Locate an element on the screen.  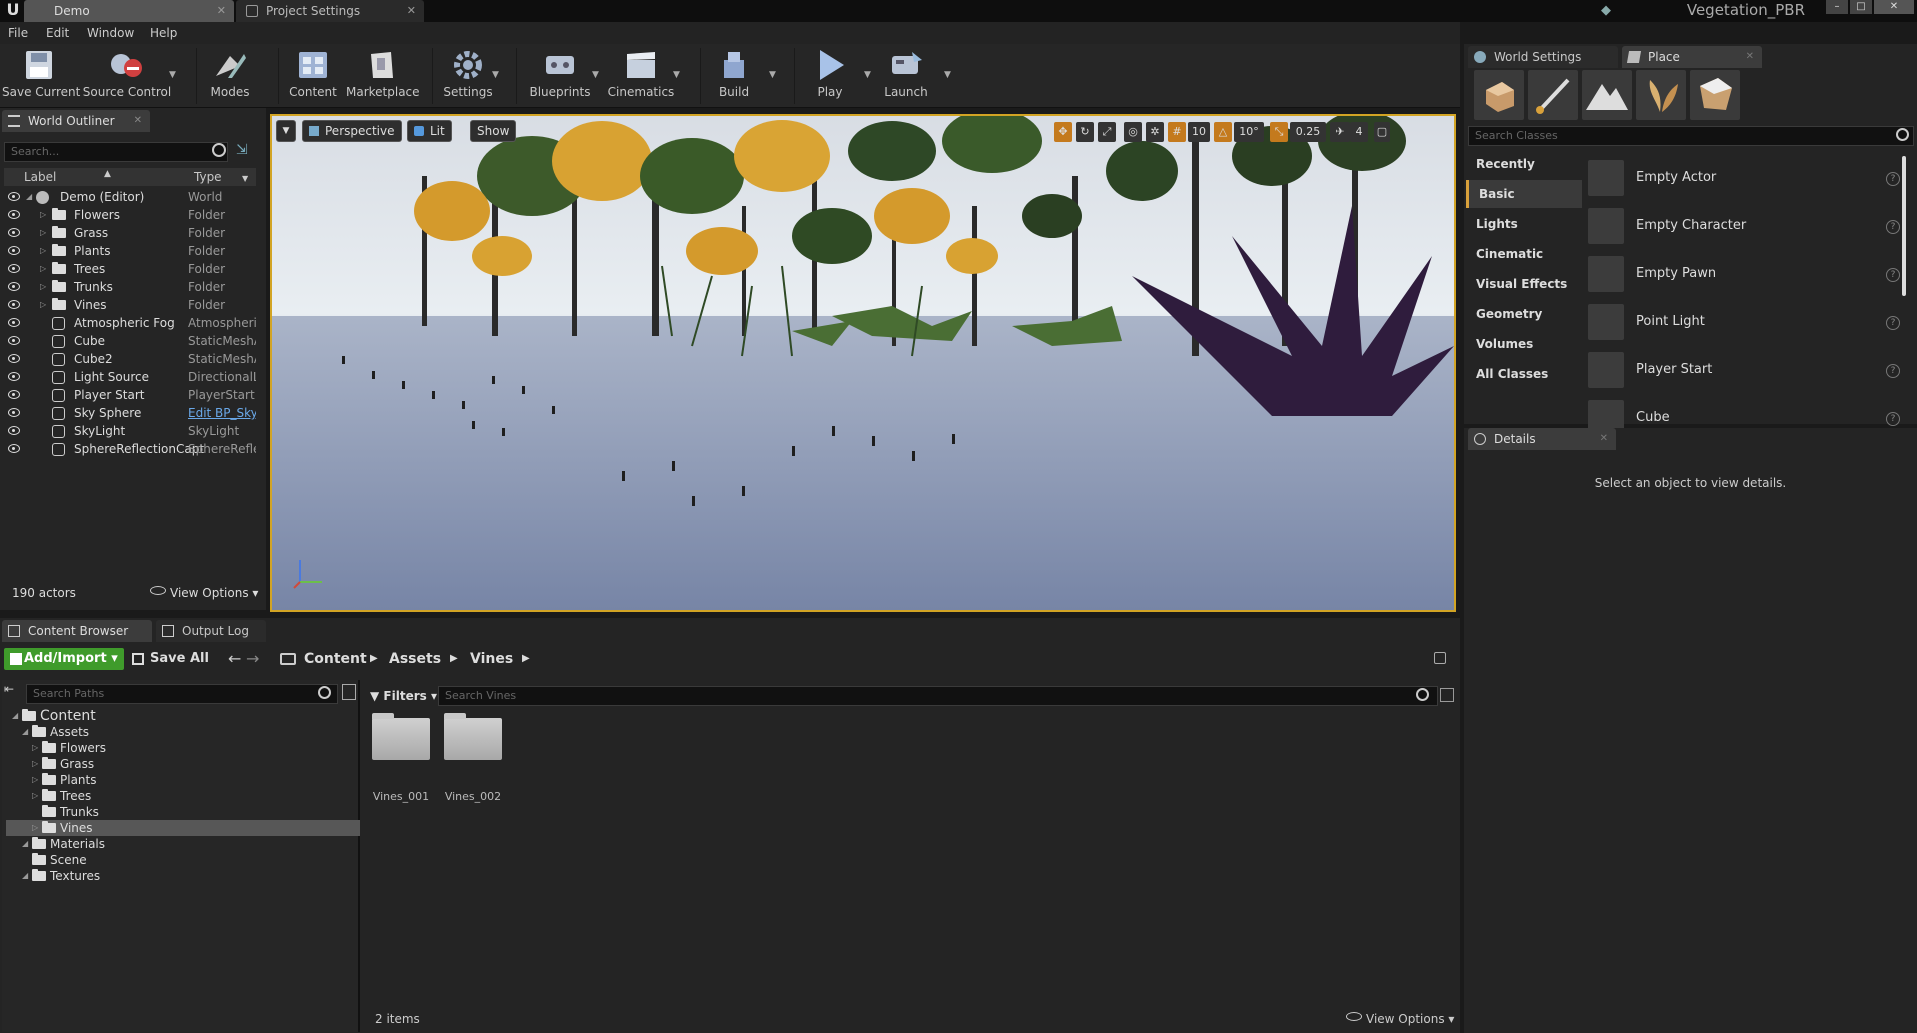
outliner-row: Light Source DirectionalLi is located at coordinates (130, 377).